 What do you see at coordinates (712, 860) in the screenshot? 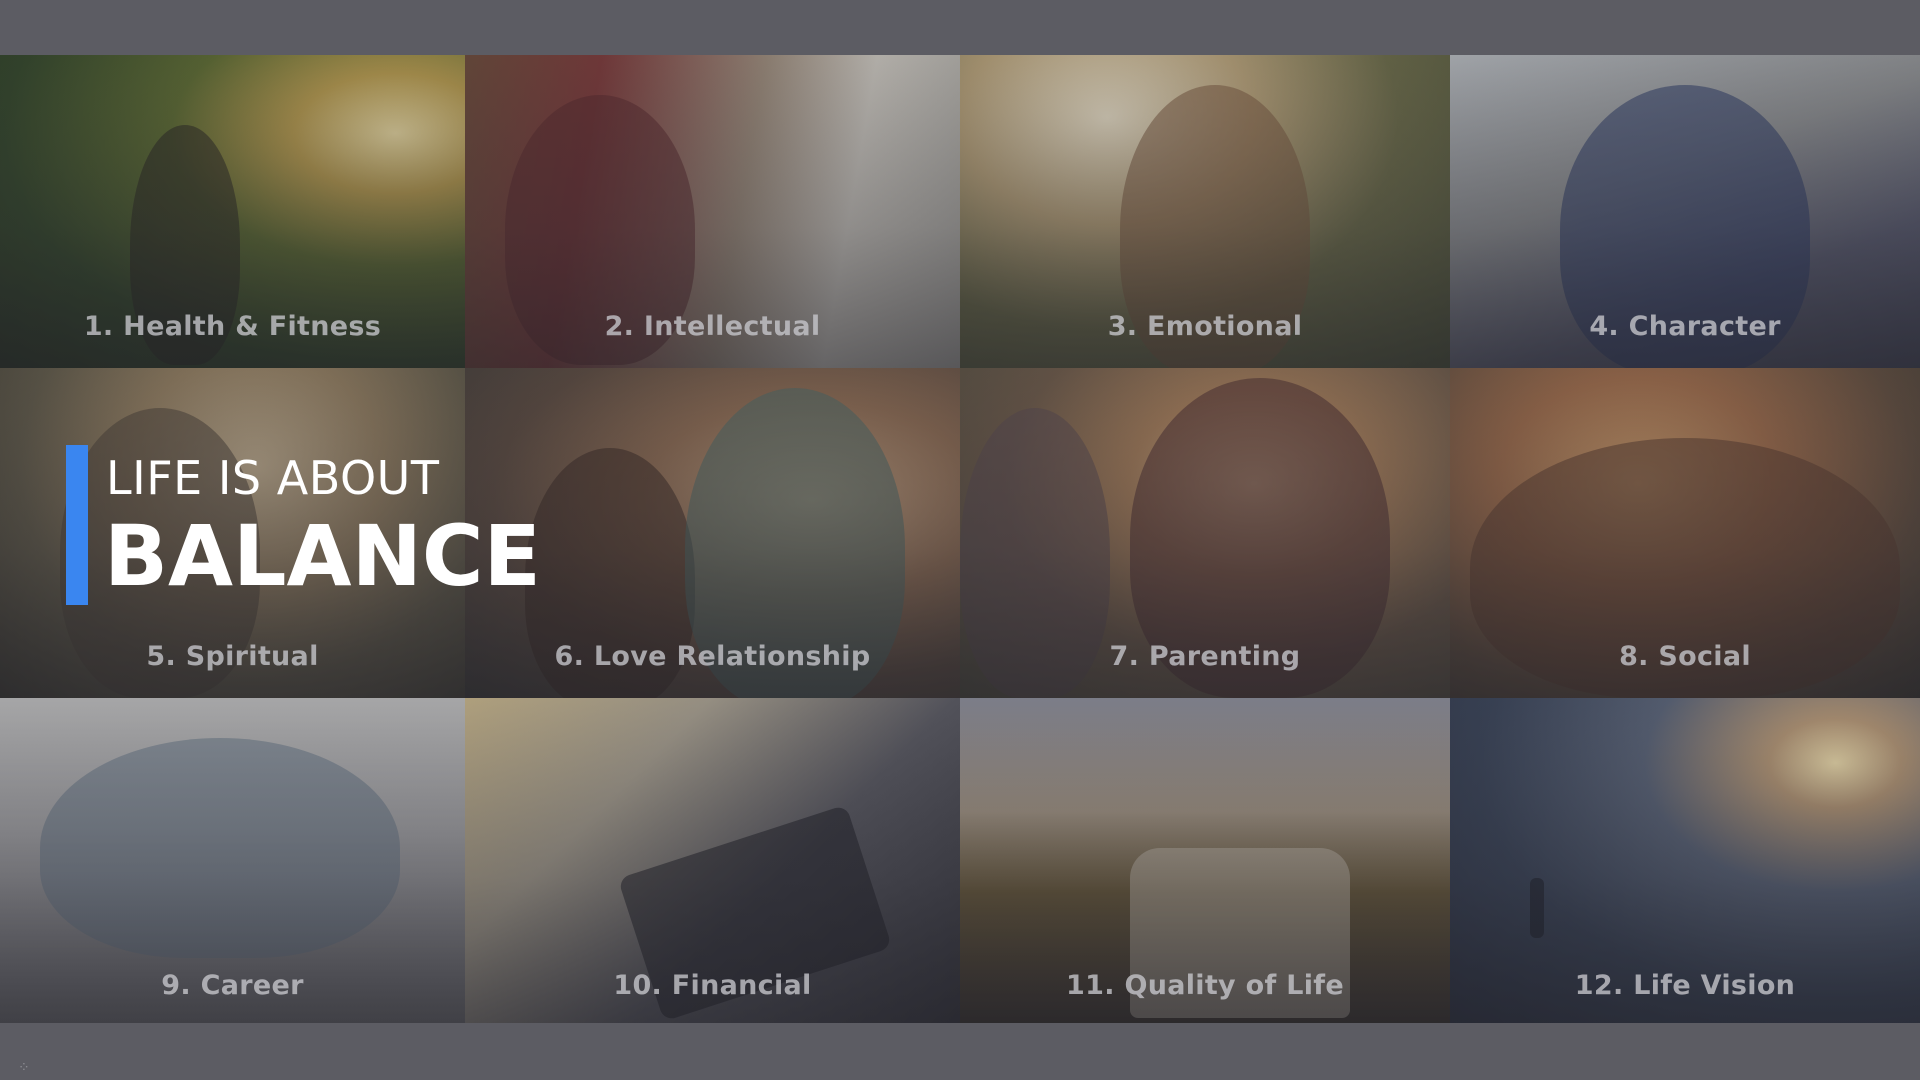
I see `tile-financial: 10. Financial` at bounding box center [712, 860].